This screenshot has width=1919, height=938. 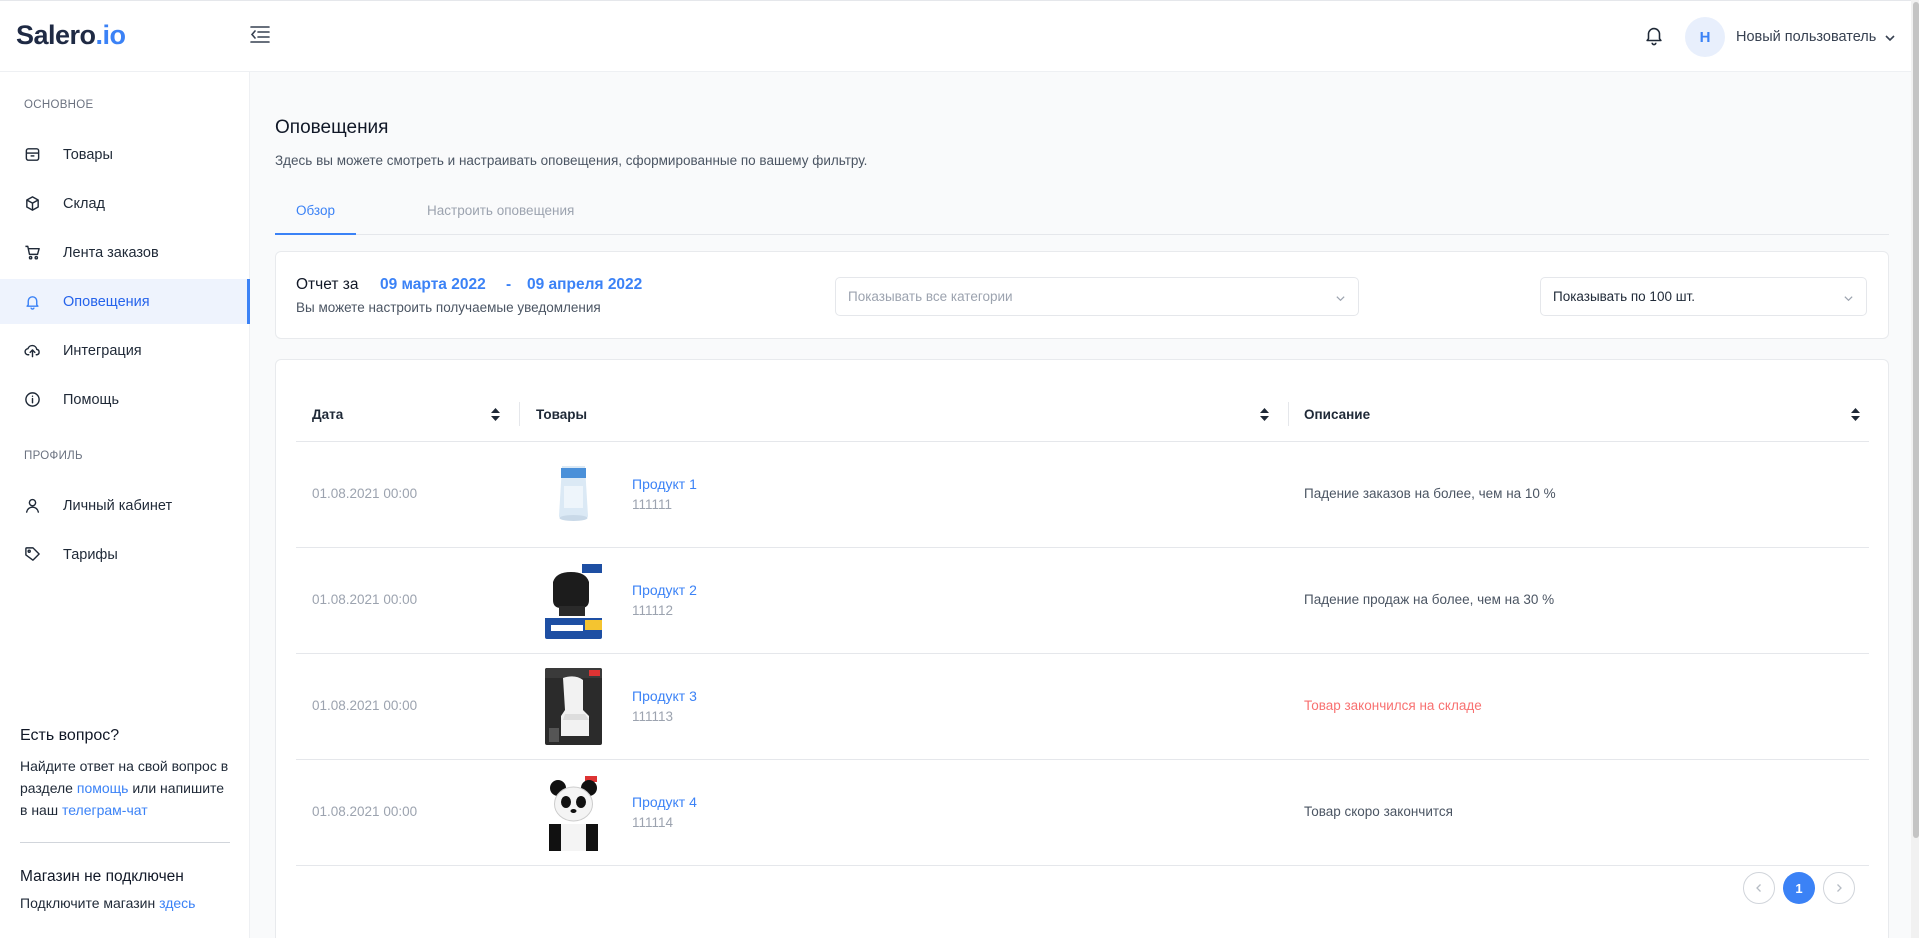 I want to click on column-header-products: Товары, so click(x=908, y=414).